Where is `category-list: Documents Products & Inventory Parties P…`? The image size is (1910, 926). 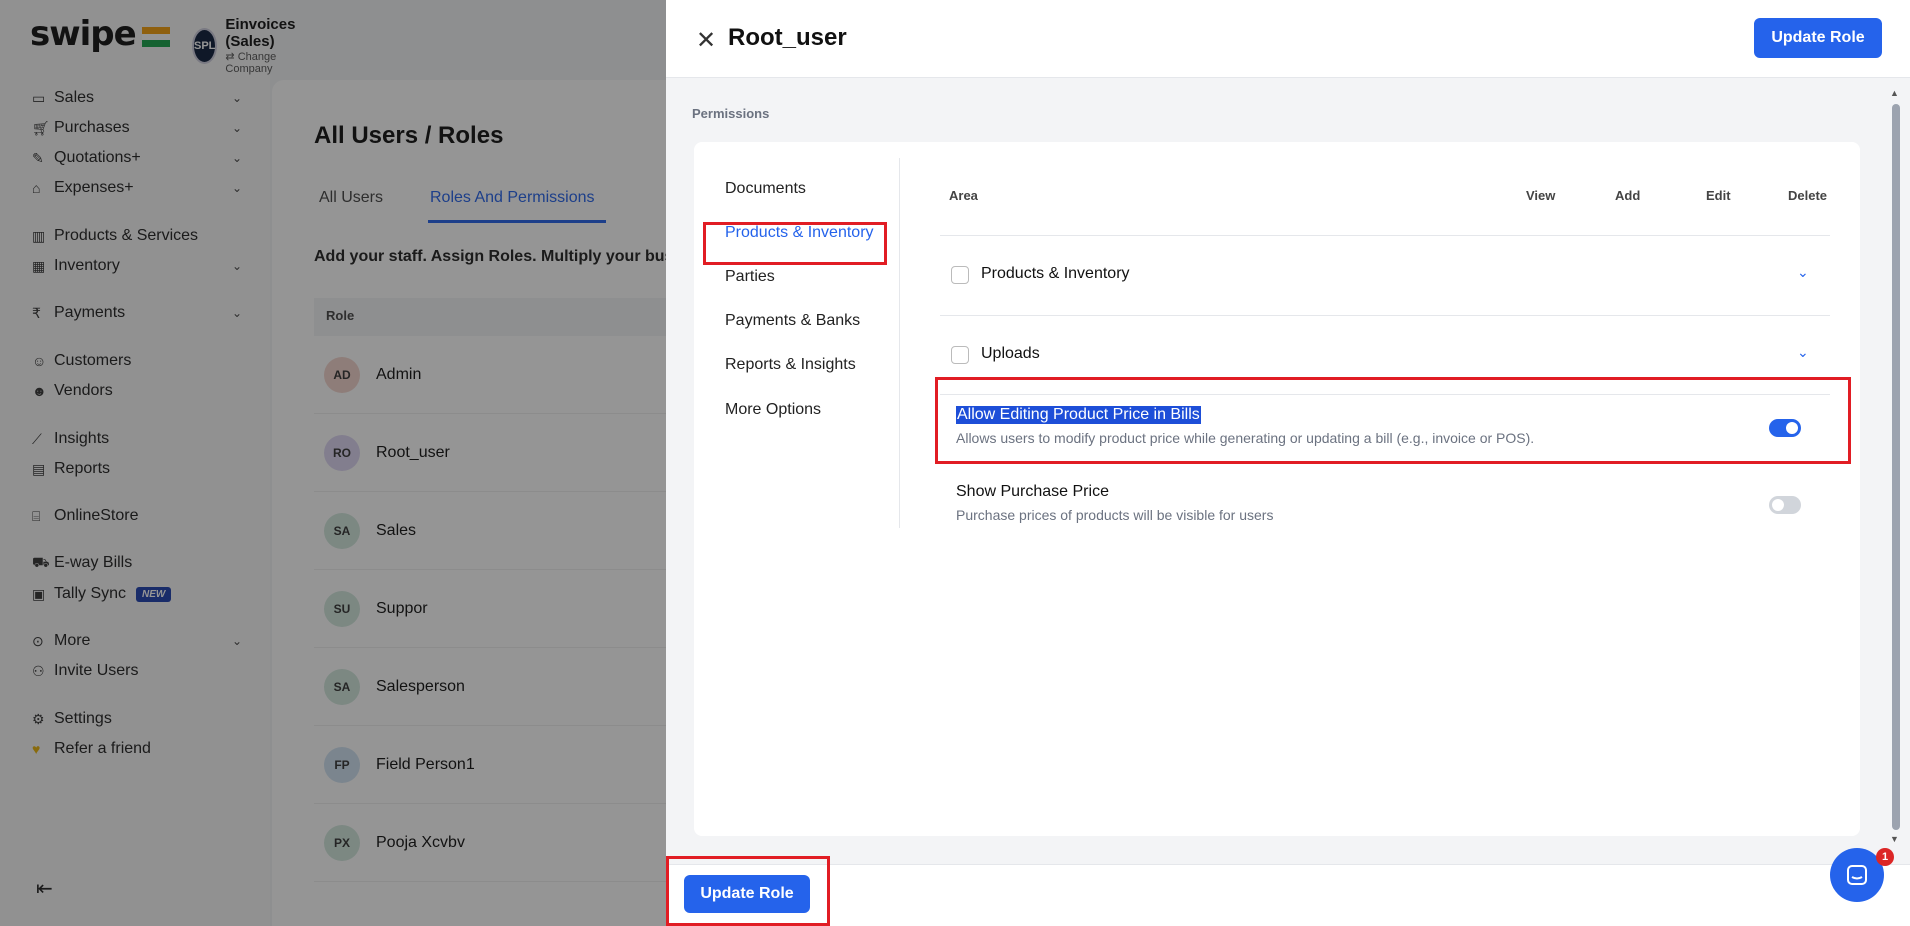 category-list: Documents Products & Inventory Parties P… is located at coordinates (797, 343).